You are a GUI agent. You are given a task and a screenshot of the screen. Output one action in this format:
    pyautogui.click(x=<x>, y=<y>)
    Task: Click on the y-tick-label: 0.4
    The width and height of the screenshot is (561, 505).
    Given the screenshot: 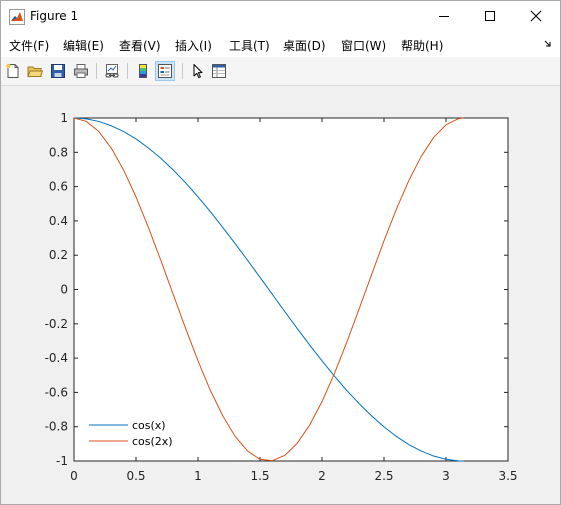 What is the action you would take?
    pyautogui.click(x=58, y=221)
    